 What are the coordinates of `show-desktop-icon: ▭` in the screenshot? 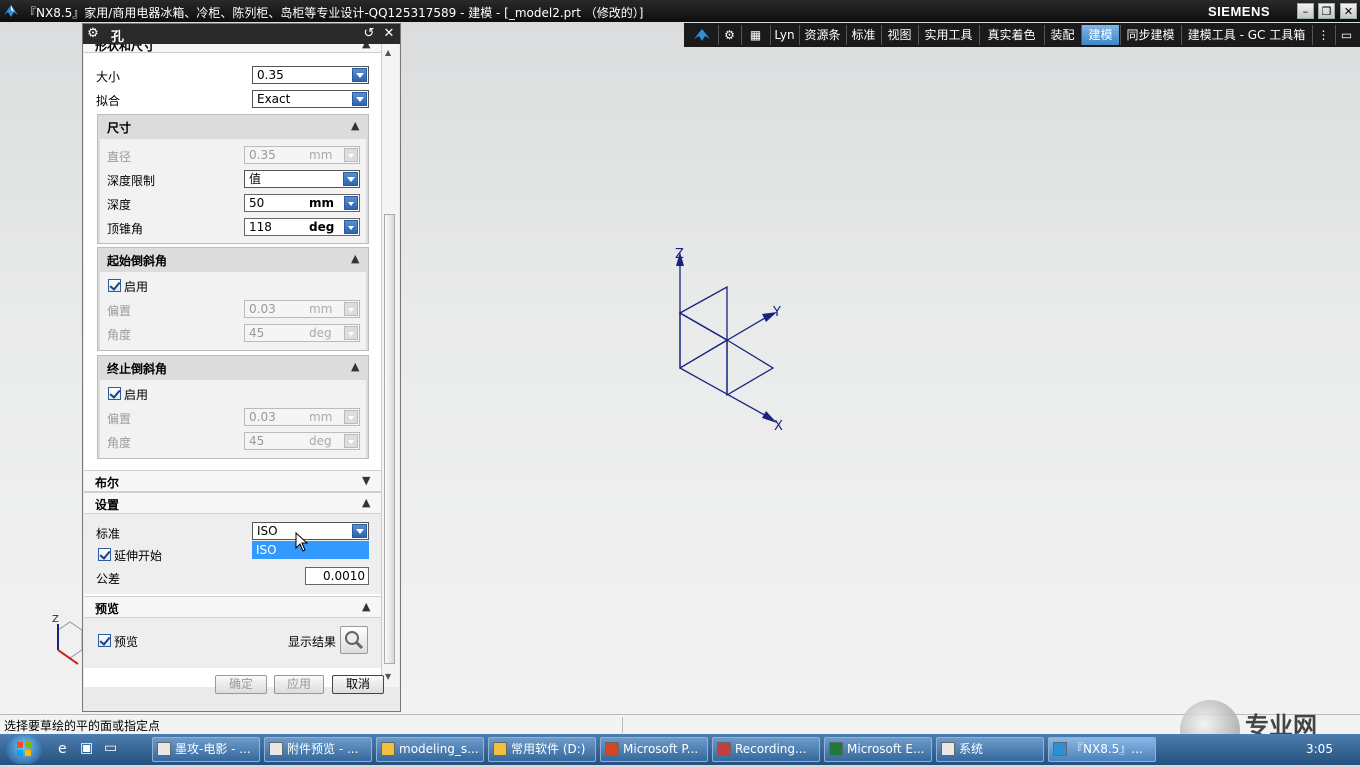 It's located at (110, 748).